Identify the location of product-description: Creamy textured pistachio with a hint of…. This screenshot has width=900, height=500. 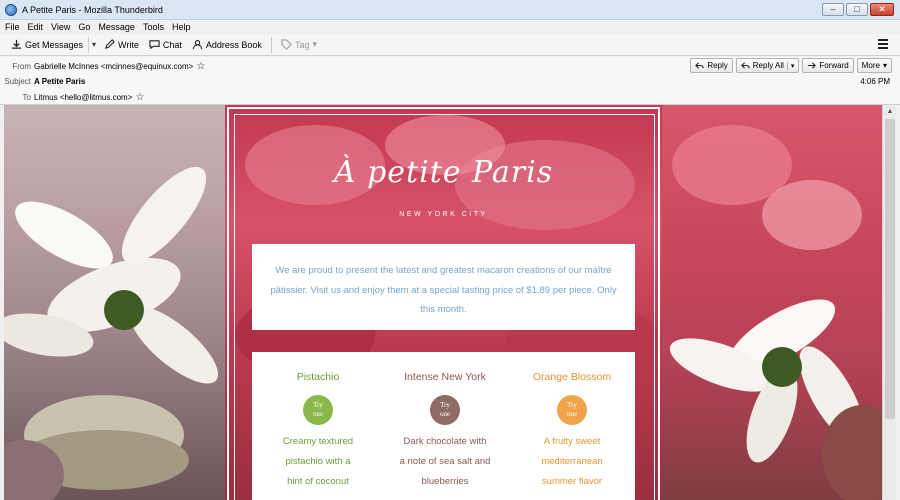
(318, 462).